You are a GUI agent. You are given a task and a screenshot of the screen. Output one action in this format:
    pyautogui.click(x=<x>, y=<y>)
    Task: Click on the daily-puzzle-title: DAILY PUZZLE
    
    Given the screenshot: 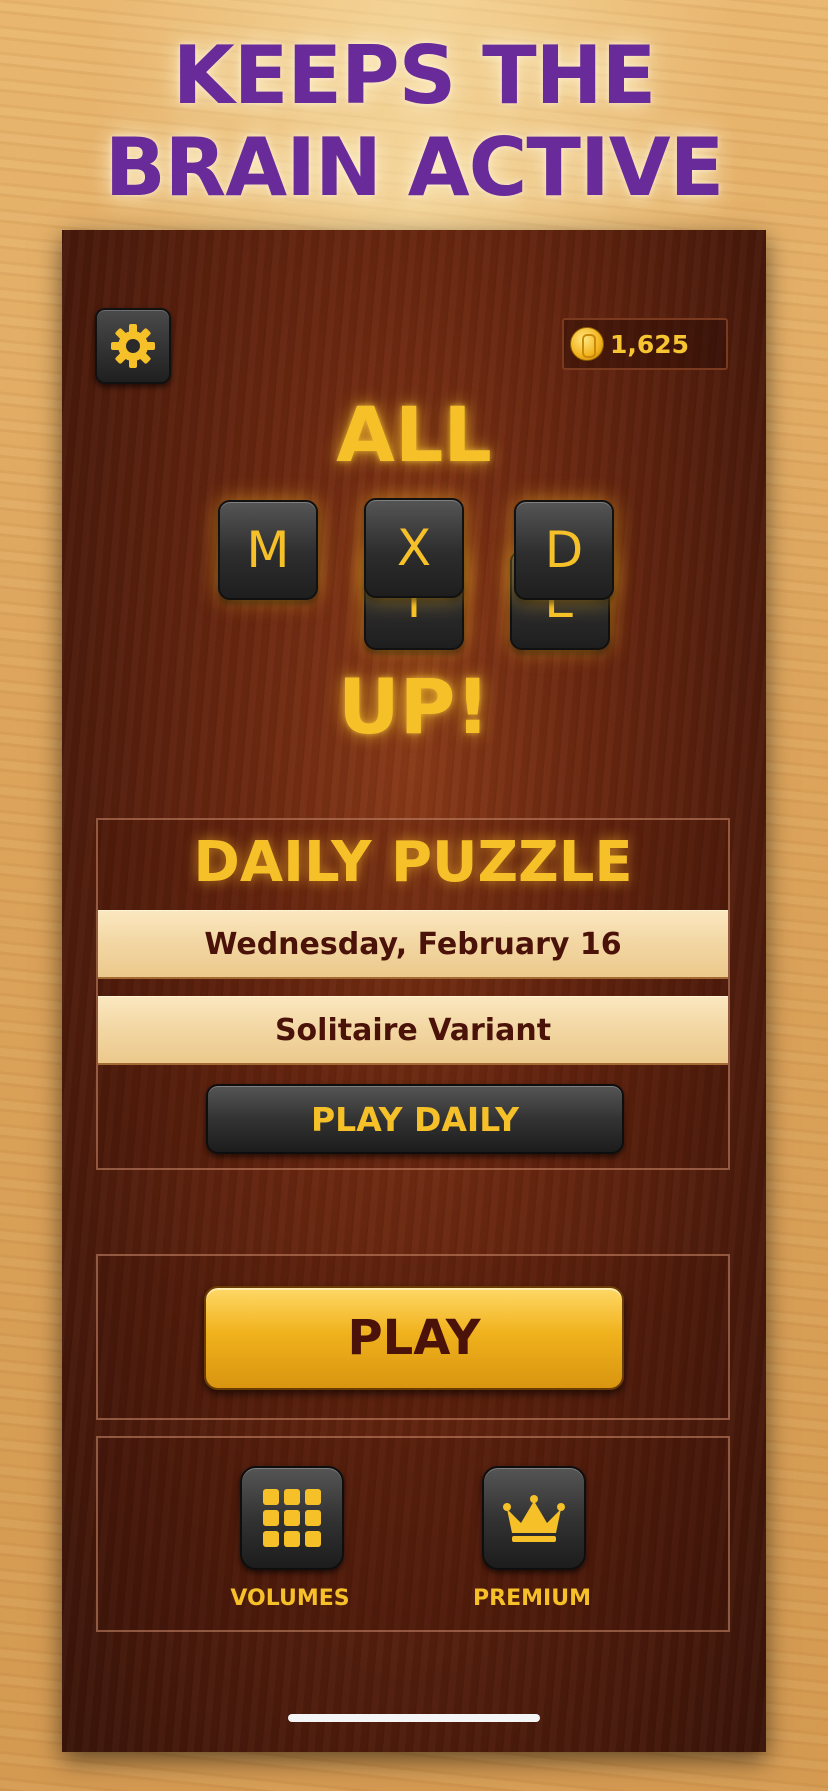 What is the action you would take?
    pyautogui.click(x=413, y=862)
    